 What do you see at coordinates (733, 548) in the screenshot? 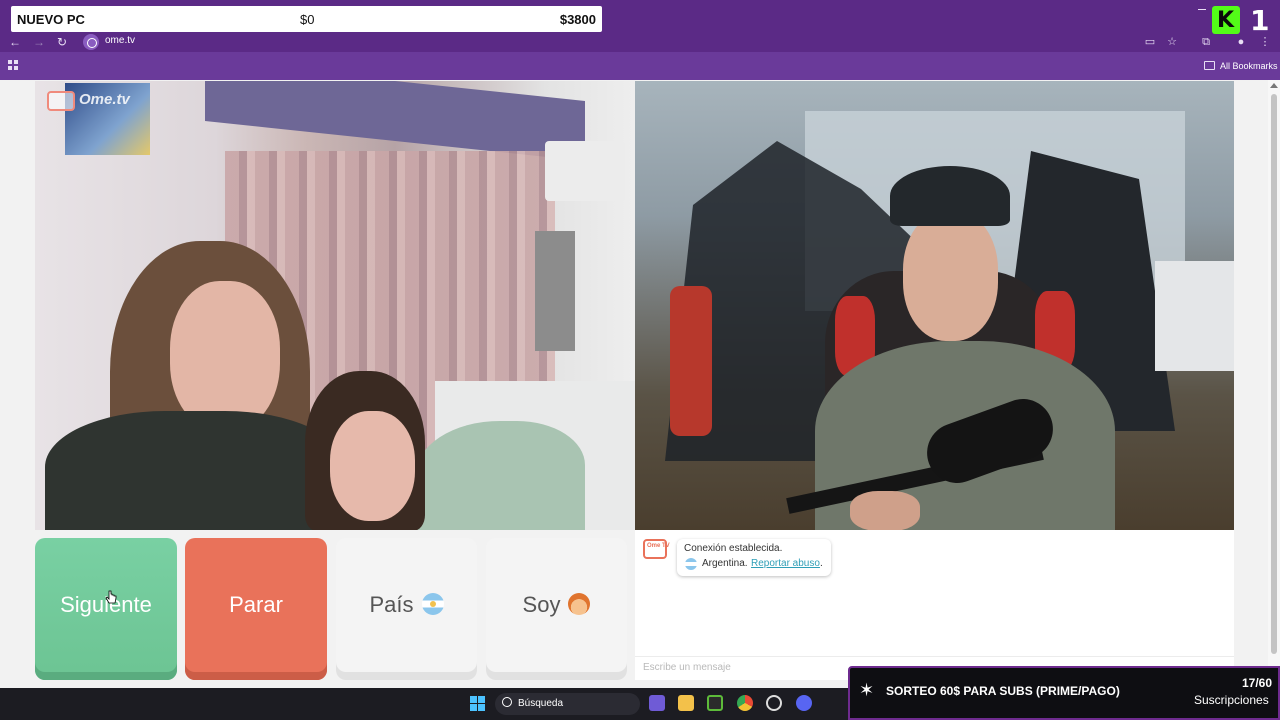
I see `connection-status: Conexión establecida.` at bounding box center [733, 548].